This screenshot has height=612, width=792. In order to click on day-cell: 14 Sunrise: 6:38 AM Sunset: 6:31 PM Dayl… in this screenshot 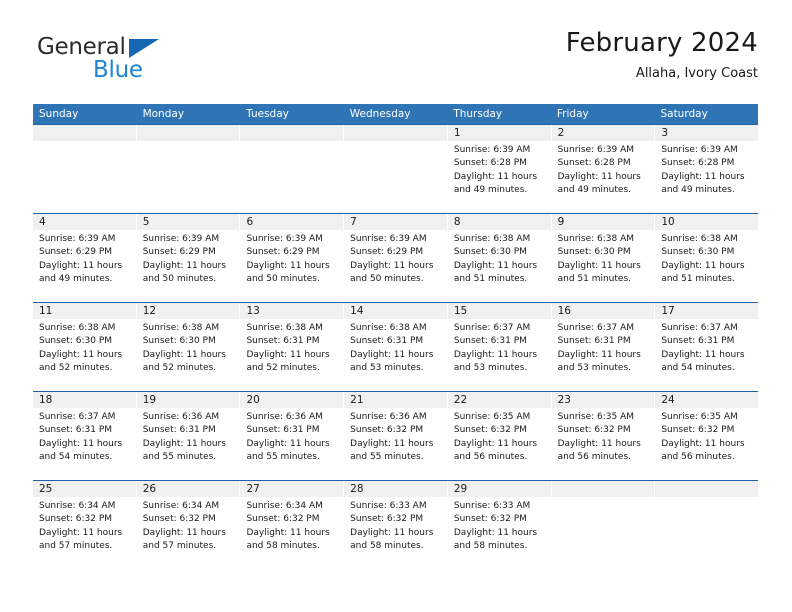, I will do `click(396, 347)`.